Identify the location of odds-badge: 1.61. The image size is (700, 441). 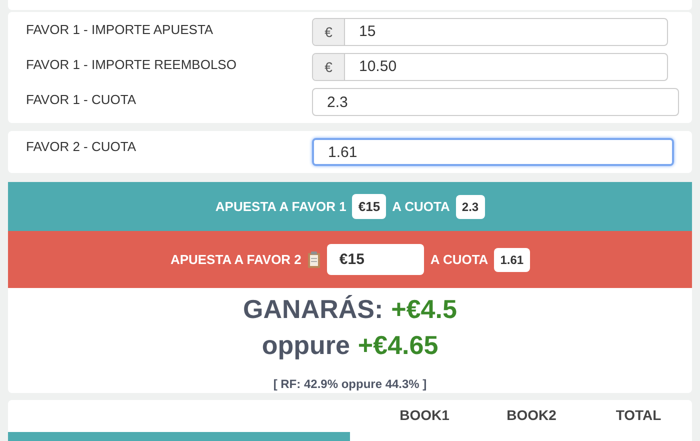
(512, 260).